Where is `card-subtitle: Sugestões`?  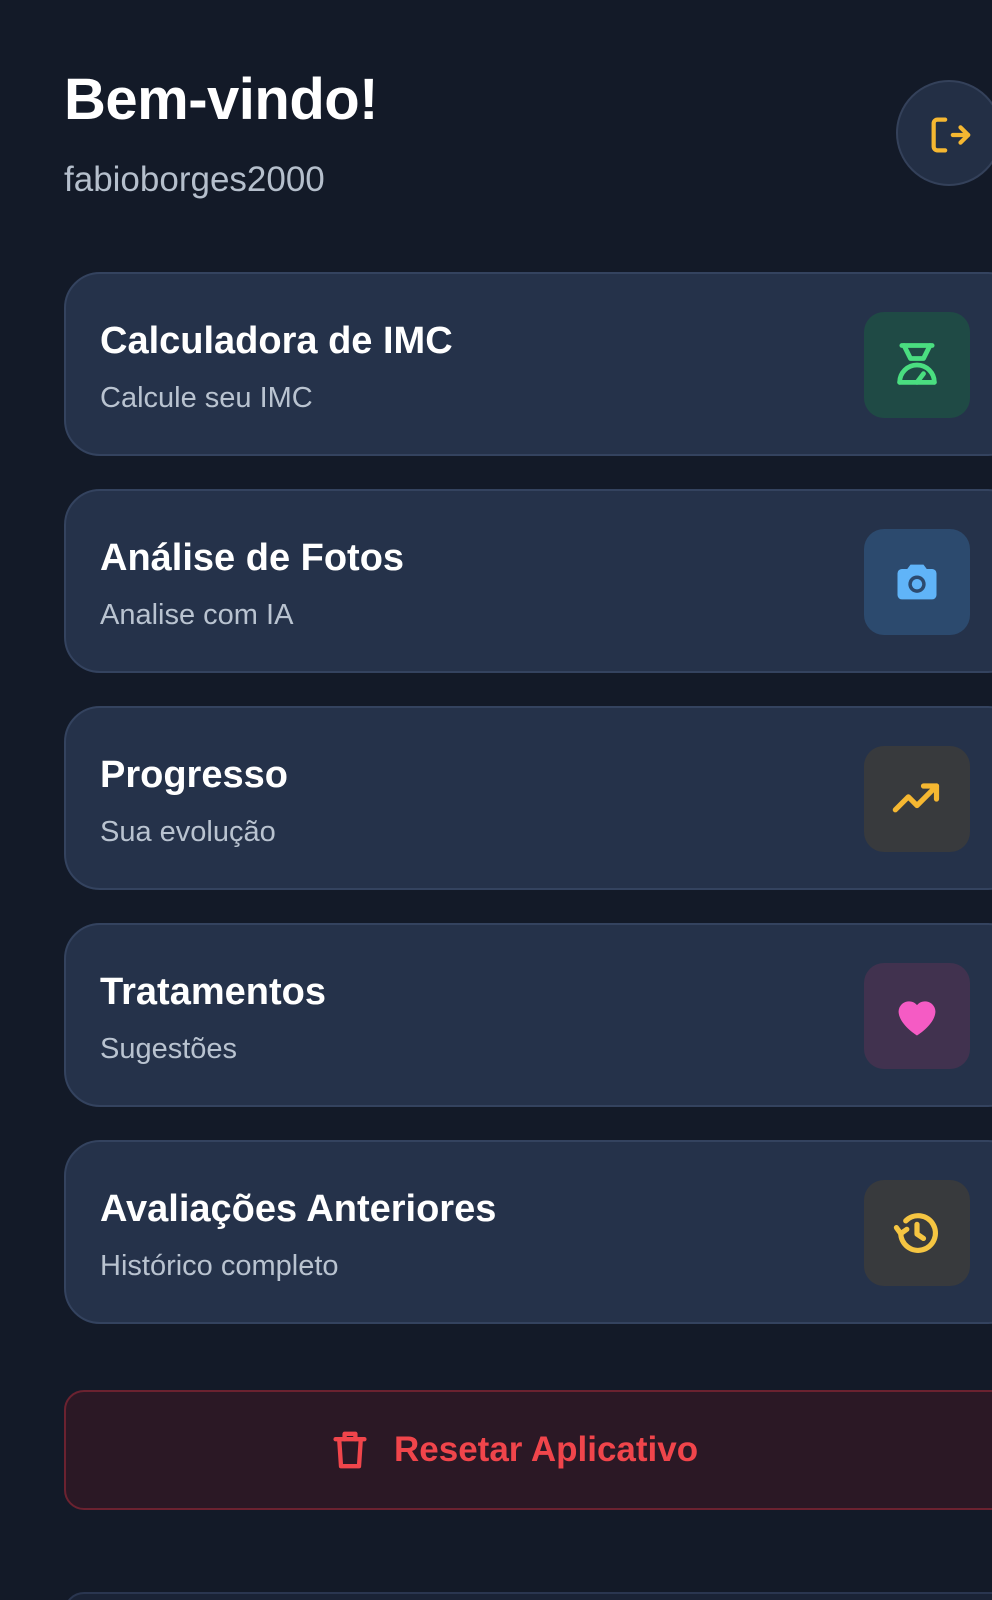
card-subtitle: Sugestões is located at coordinates (169, 1049).